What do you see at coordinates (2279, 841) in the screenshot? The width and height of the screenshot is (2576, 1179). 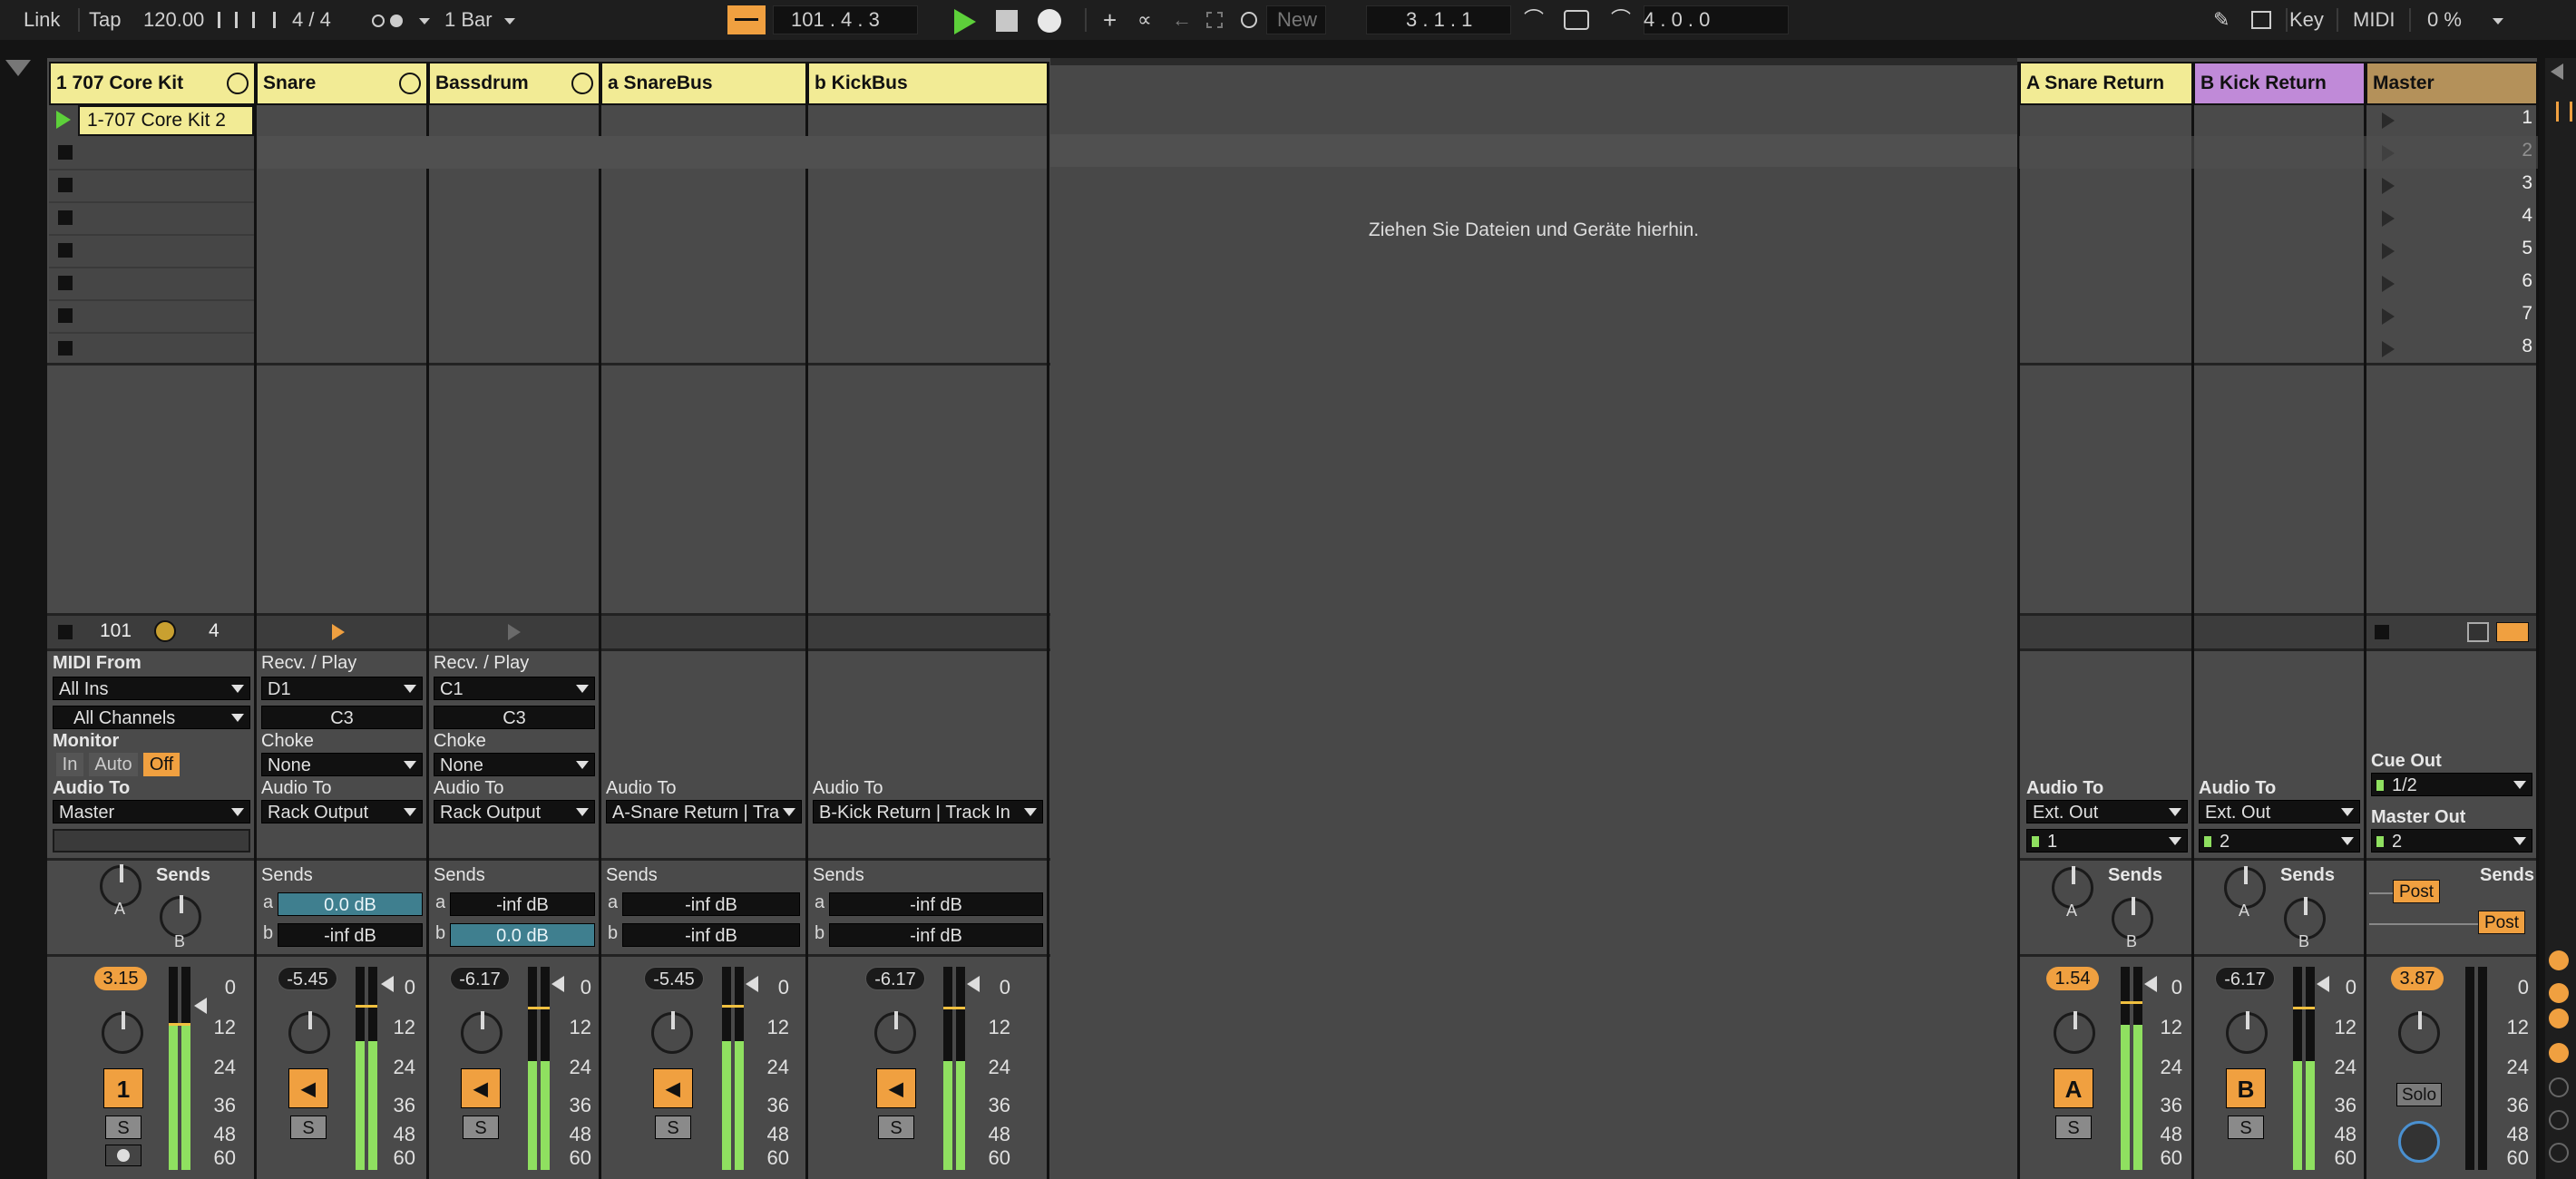 I see `output-channel-select: 2` at bounding box center [2279, 841].